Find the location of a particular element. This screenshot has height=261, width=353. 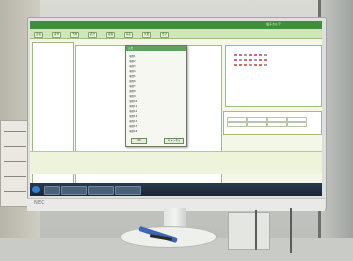

dialog-item: 項目11 is located at coordinates (133, 106).